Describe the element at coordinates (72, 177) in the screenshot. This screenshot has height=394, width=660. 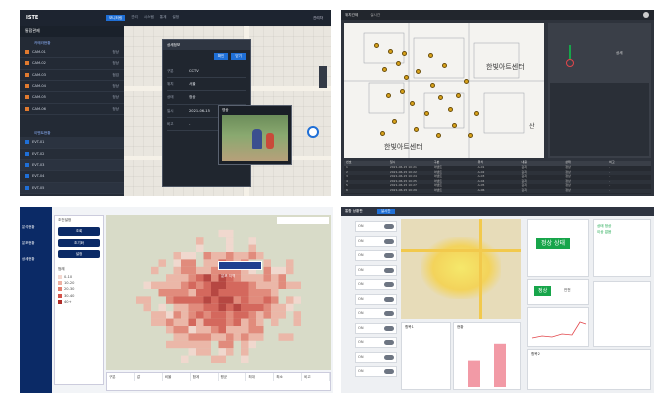
I see `event-row: EVT-04` at that location.